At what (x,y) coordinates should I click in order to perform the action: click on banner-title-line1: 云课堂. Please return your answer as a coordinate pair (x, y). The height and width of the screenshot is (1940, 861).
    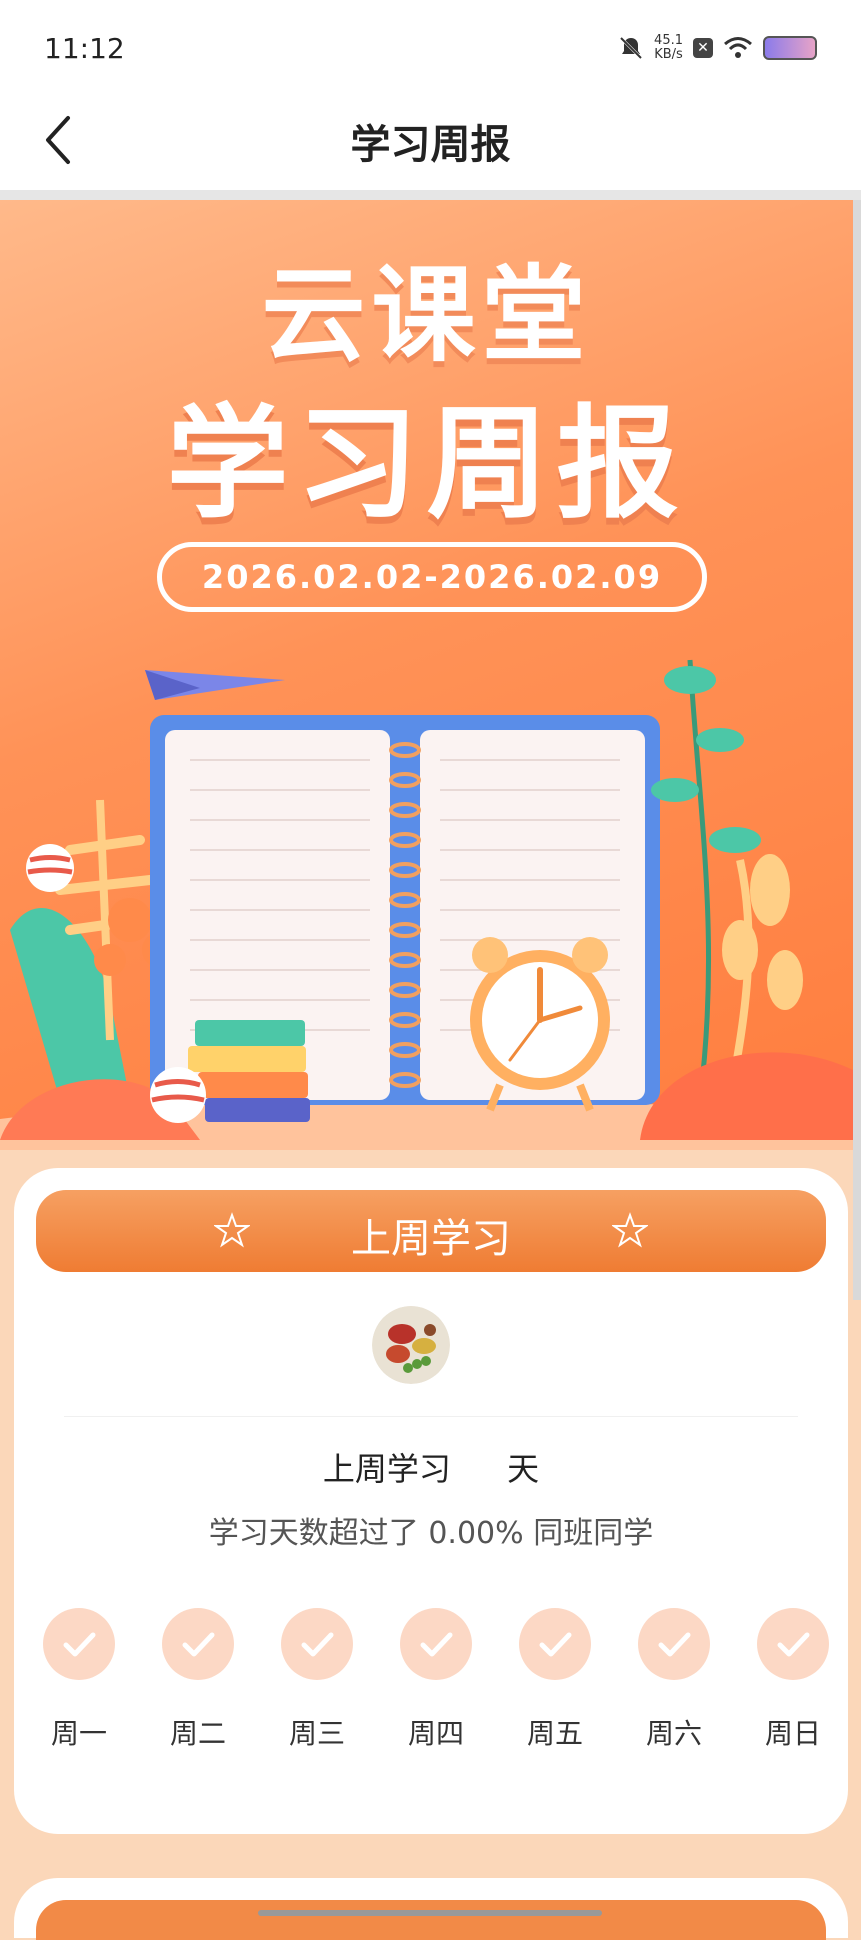
    Looking at the image, I should click on (426, 315).